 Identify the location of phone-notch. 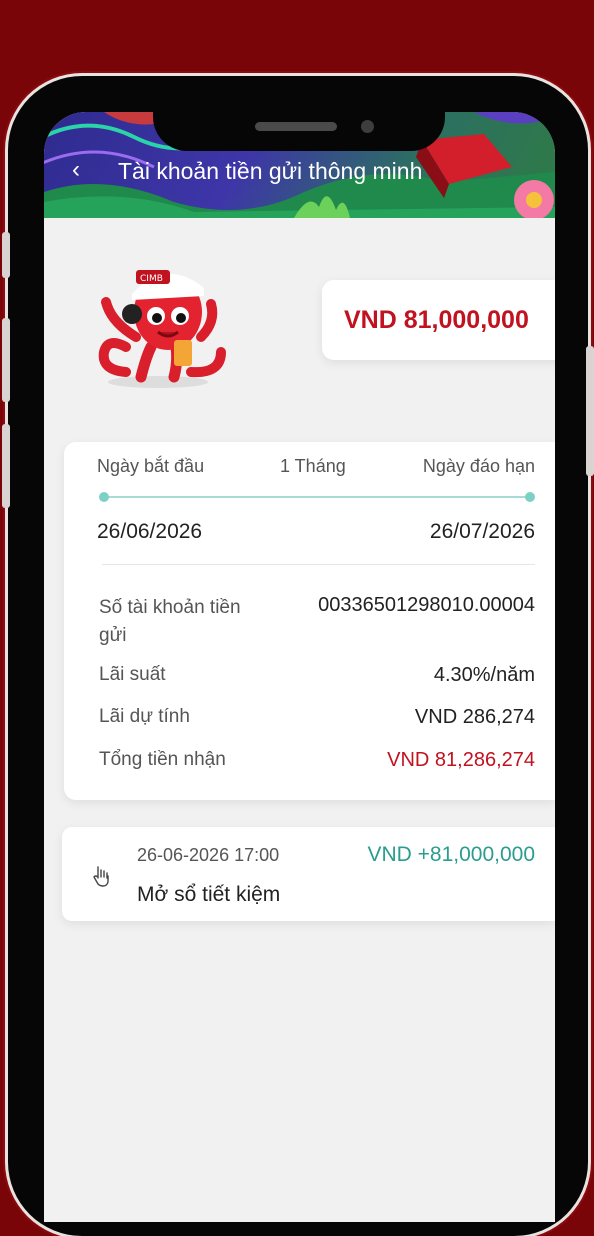
(299, 113).